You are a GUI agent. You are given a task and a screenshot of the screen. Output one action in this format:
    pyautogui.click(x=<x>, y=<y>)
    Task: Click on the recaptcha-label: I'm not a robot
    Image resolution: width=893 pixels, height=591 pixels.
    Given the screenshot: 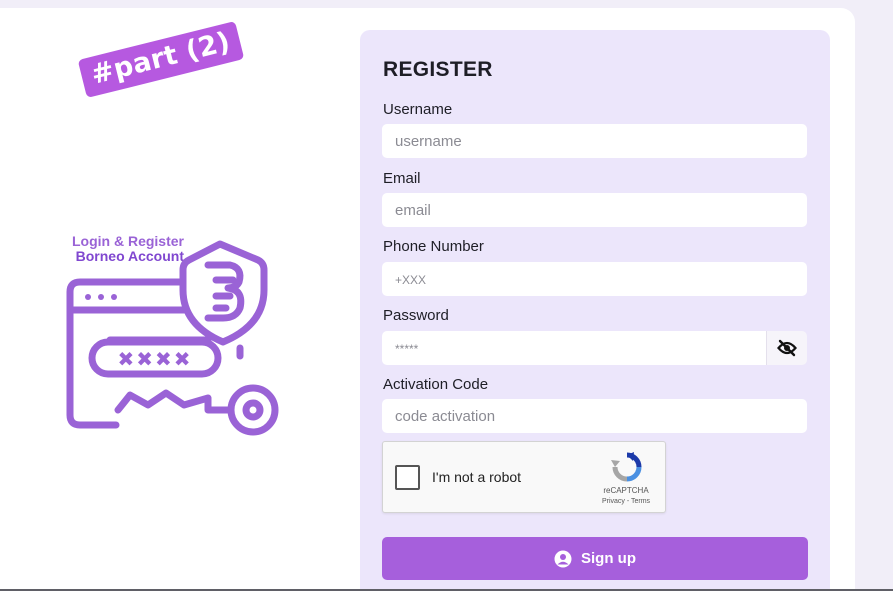 What is the action you would take?
    pyautogui.click(x=477, y=477)
    